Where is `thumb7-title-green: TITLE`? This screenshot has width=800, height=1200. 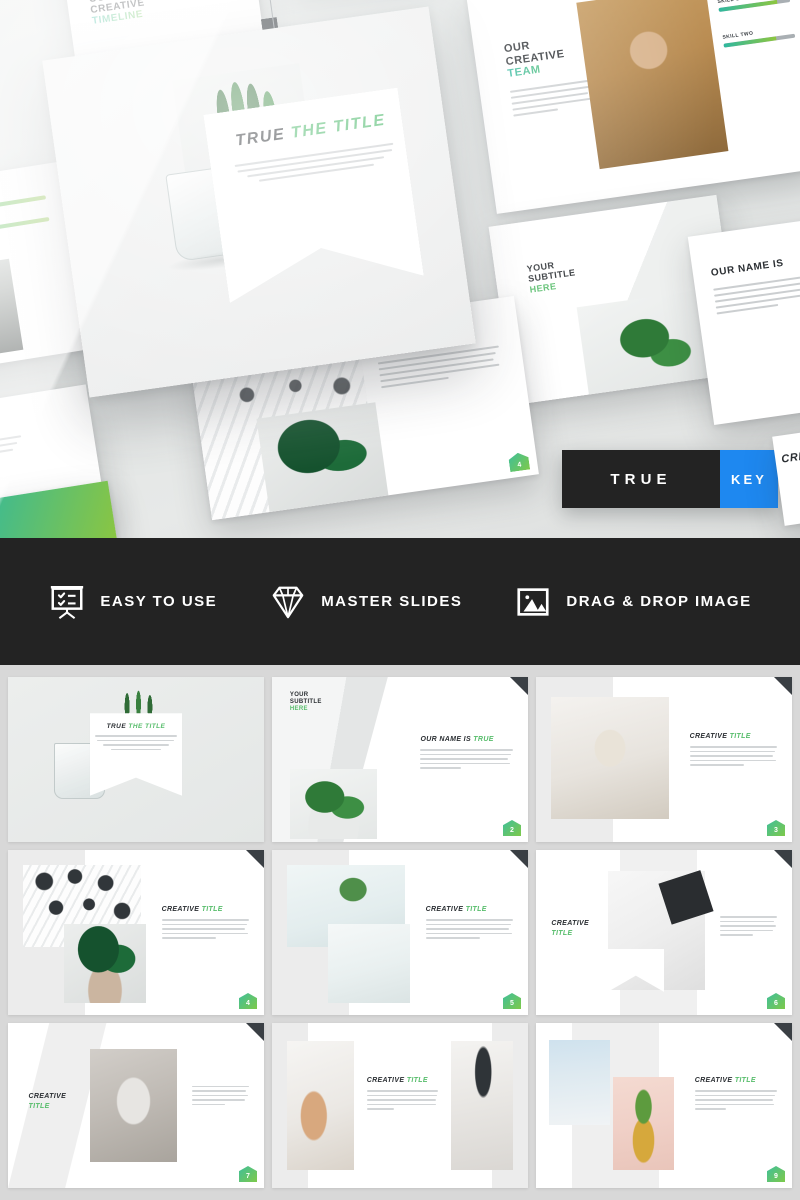
thumb7-title-green: TITLE is located at coordinates (39, 1106).